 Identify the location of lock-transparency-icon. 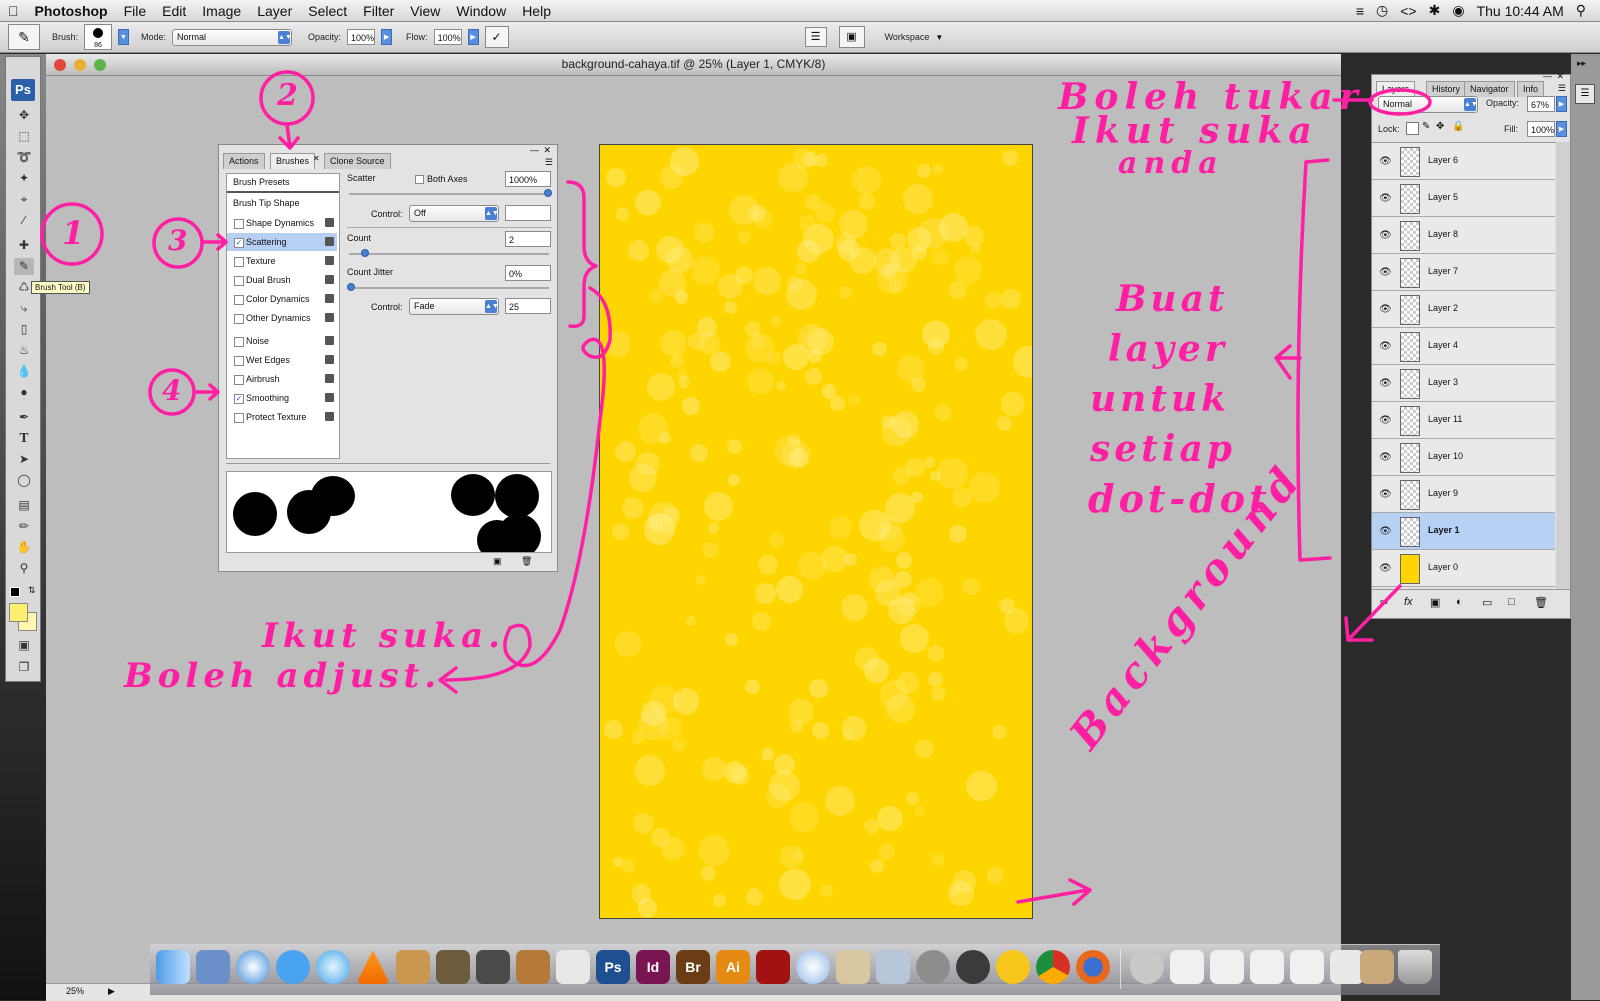
(1412, 128).